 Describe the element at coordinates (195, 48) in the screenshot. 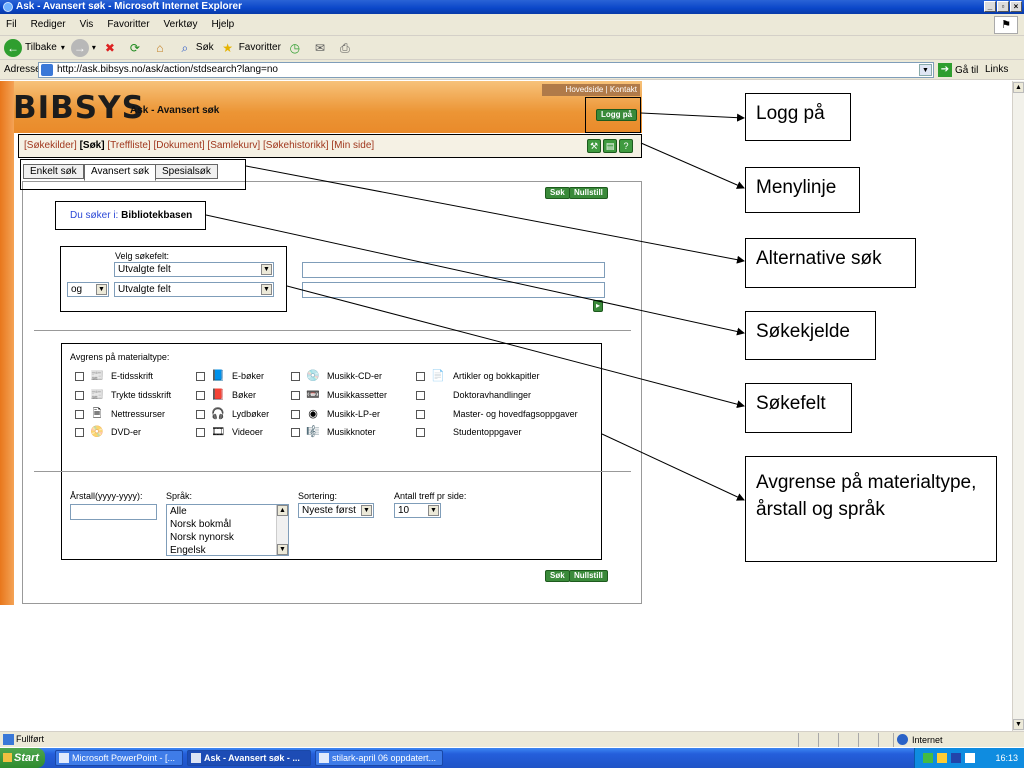

I see `search-button: ⌕ Søk` at that location.